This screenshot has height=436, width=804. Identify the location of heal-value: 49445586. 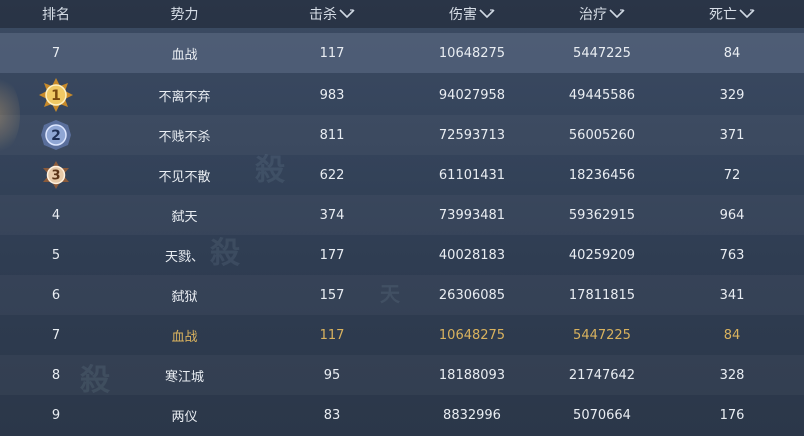
(602, 95).